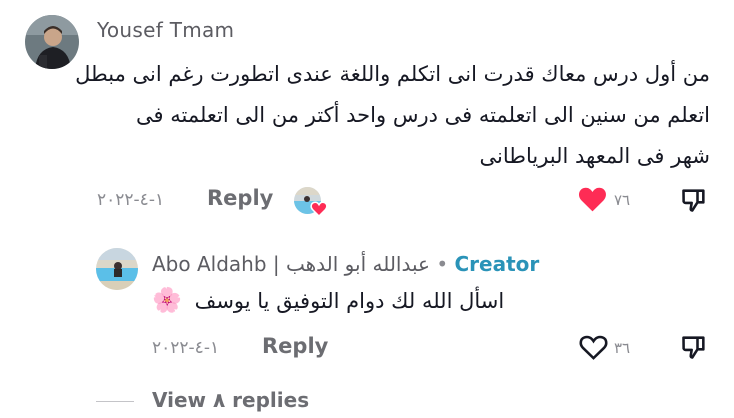 The height and width of the screenshot is (418, 734). Describe the element at coordinates (165, 30) in the screenshot. I see `commenter-username: Yousef Tmam` at that location.